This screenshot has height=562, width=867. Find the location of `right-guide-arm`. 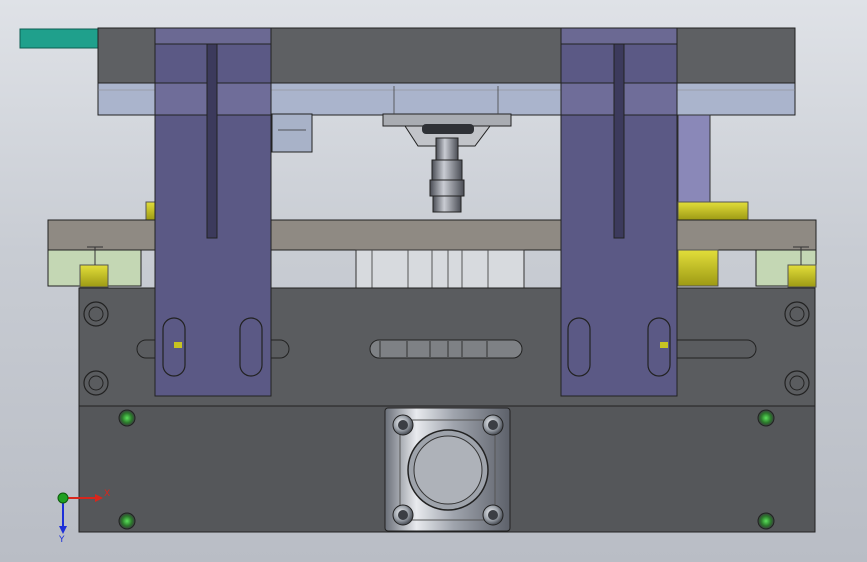

right-guide-arm is located at coordinates (619, 212).